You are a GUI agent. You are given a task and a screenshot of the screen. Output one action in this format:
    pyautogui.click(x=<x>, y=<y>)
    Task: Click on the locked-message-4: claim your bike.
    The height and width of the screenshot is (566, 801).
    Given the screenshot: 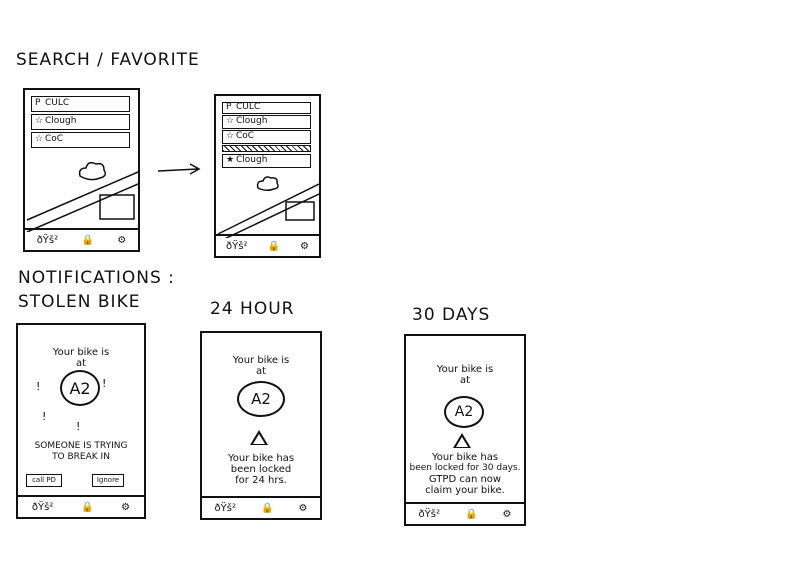 What is the action you would take?
    pyautogui.click(x=465, y=490)
    